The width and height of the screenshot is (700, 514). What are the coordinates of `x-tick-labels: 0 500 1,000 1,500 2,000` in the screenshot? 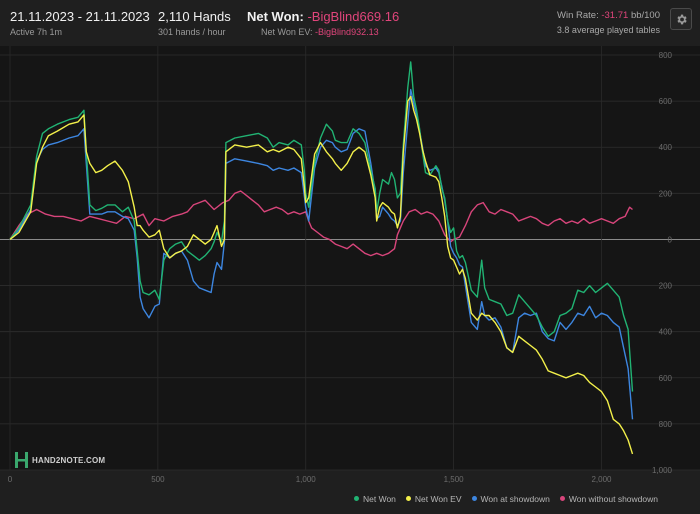 It's located at (310, 479).